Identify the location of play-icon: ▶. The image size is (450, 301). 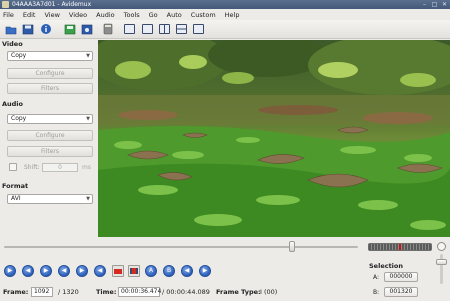
(10, 270).